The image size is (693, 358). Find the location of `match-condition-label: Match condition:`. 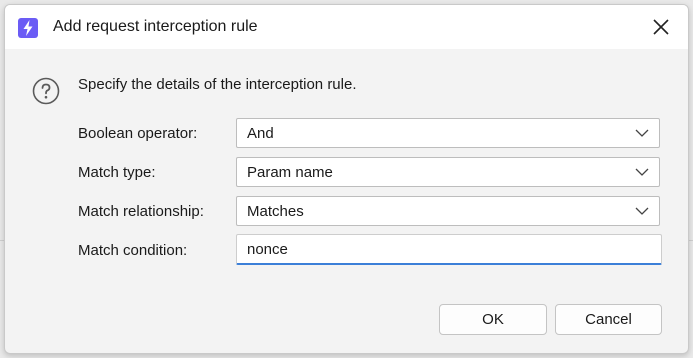

match-condition-label: Match condition: is located at coordinates (133, 250).